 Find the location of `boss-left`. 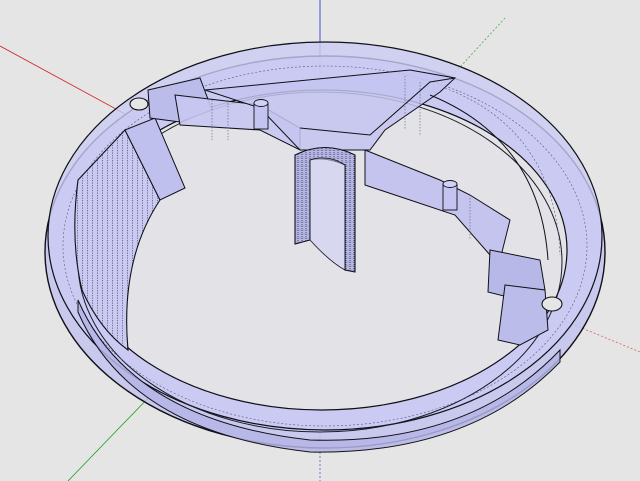

boss-left is located at coordinates (261, 114).